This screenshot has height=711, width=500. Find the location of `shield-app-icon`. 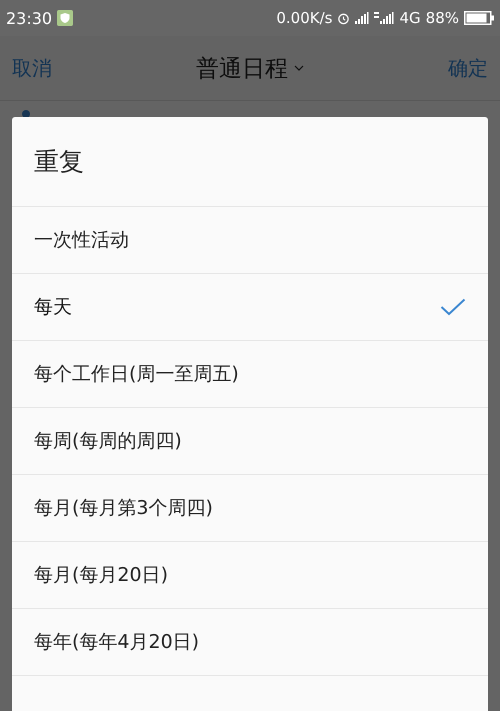

shield-app-icon is located at coordinates (65, 18).